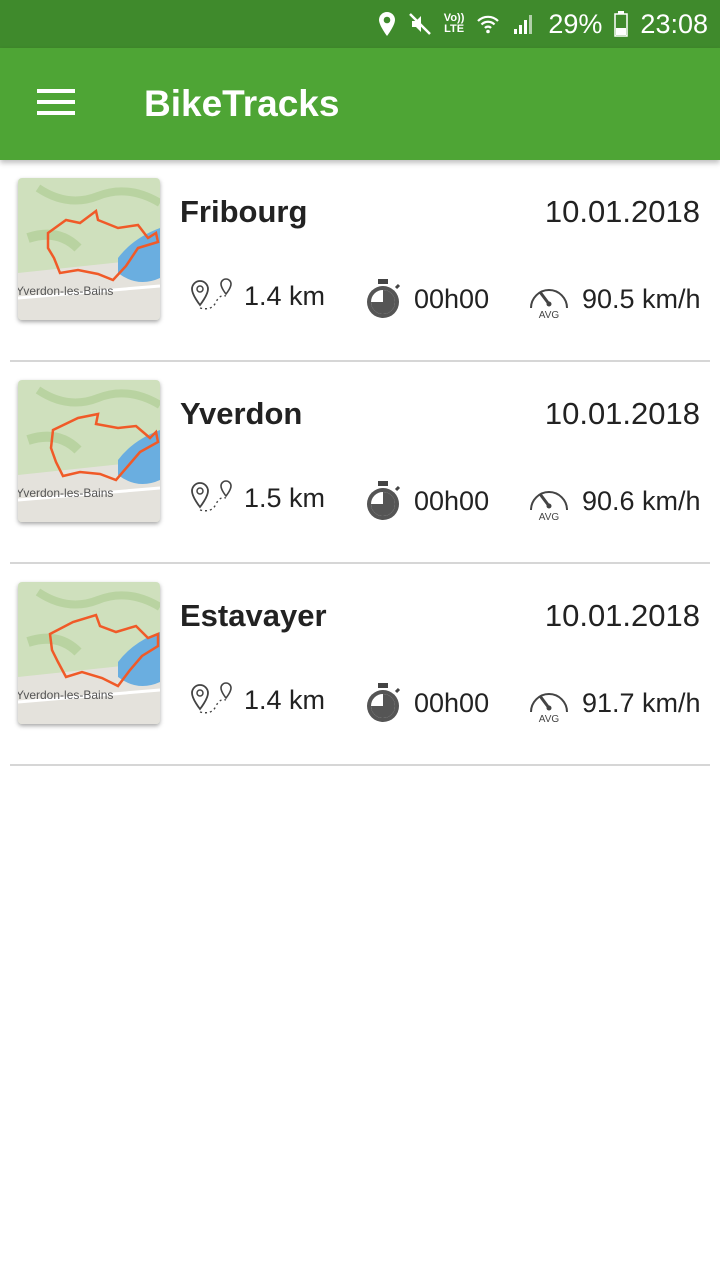 The width and height of the screenshot is (720, 1280). I want to click on avg-speed-stat: AVG 90.5 km/h, so click(613, 299).